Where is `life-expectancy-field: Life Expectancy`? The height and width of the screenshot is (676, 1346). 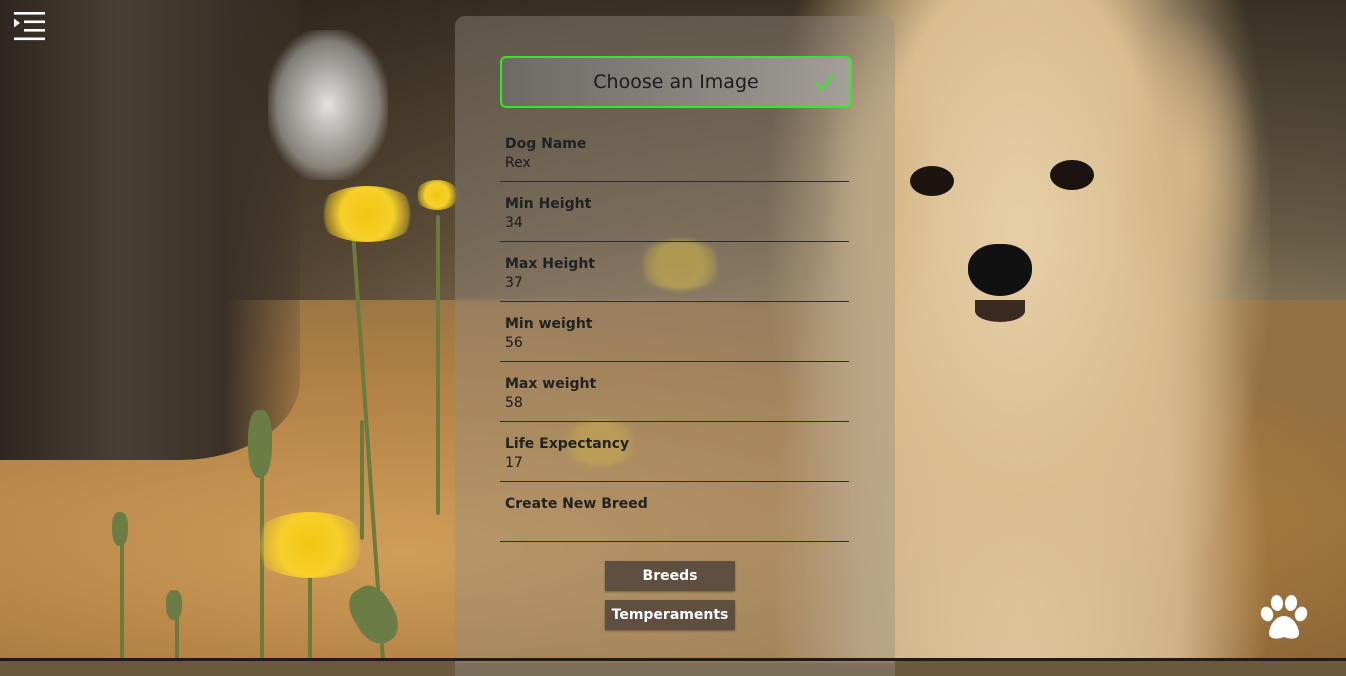 life-expectancy-field: Life Expectancy is located at coordinates (674, 459).